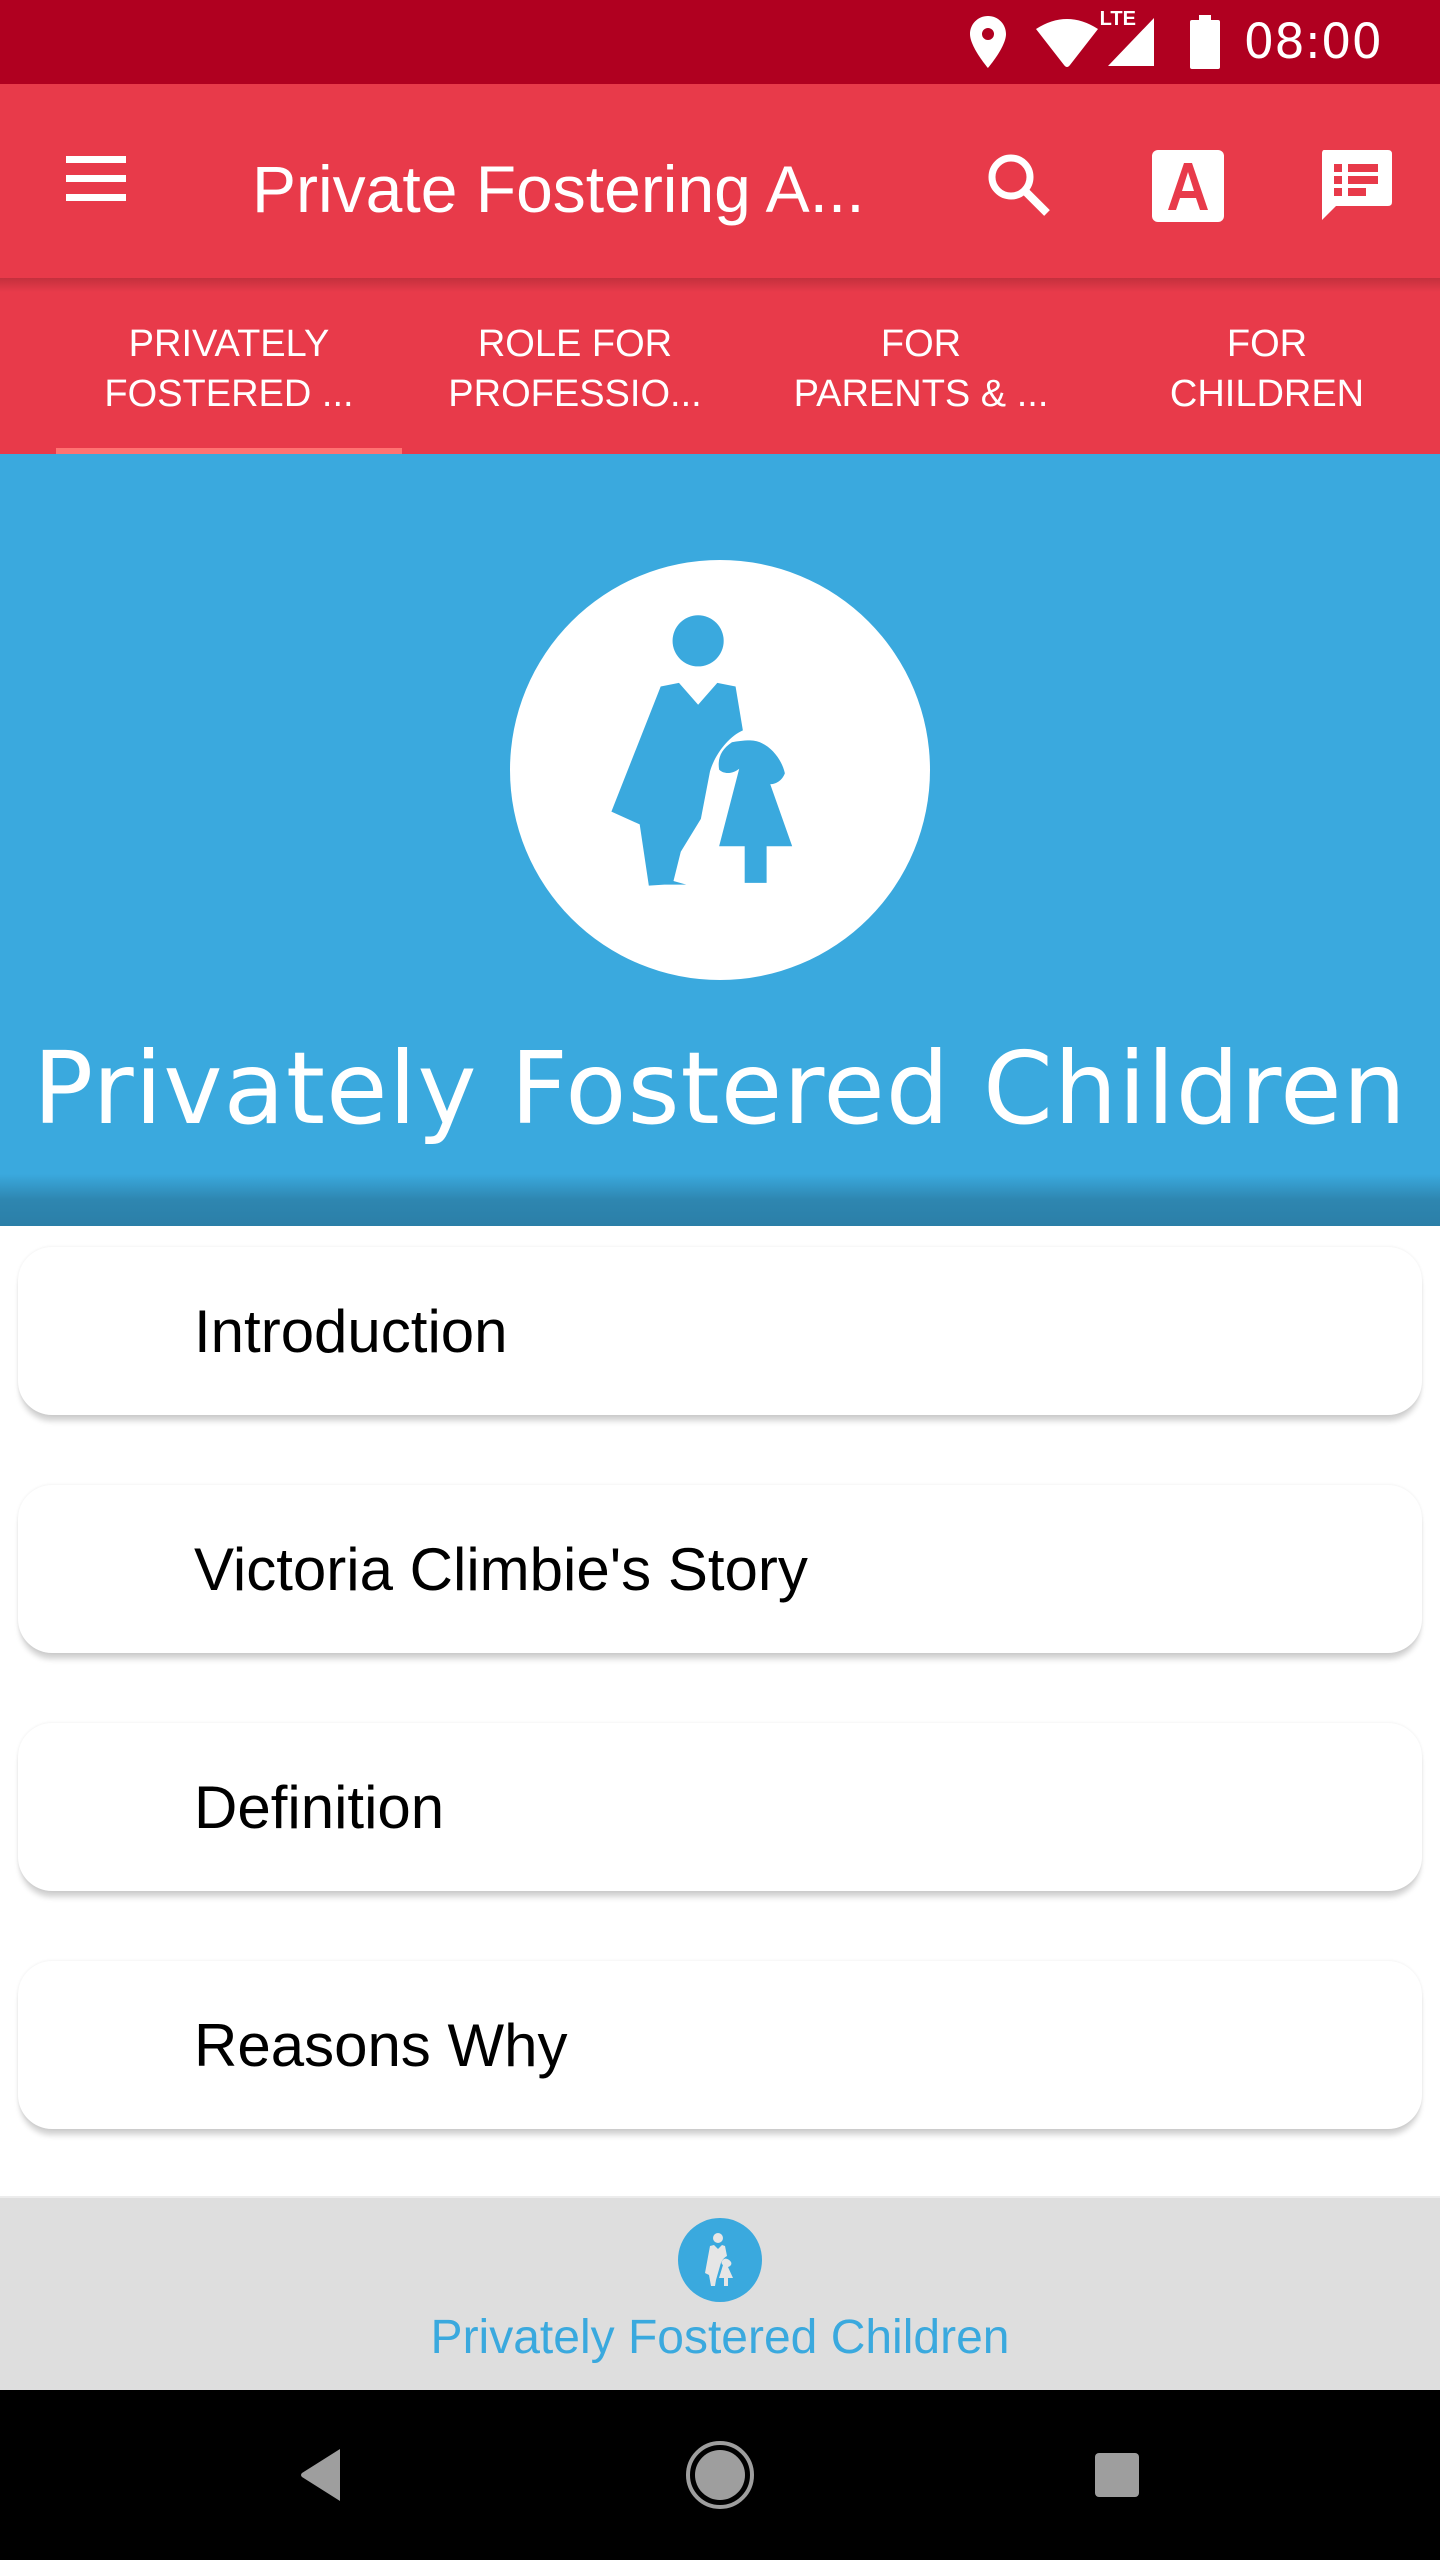 This screenshot has width=1440, height=2560. I want to click on back-icon, so click(321, 2475).